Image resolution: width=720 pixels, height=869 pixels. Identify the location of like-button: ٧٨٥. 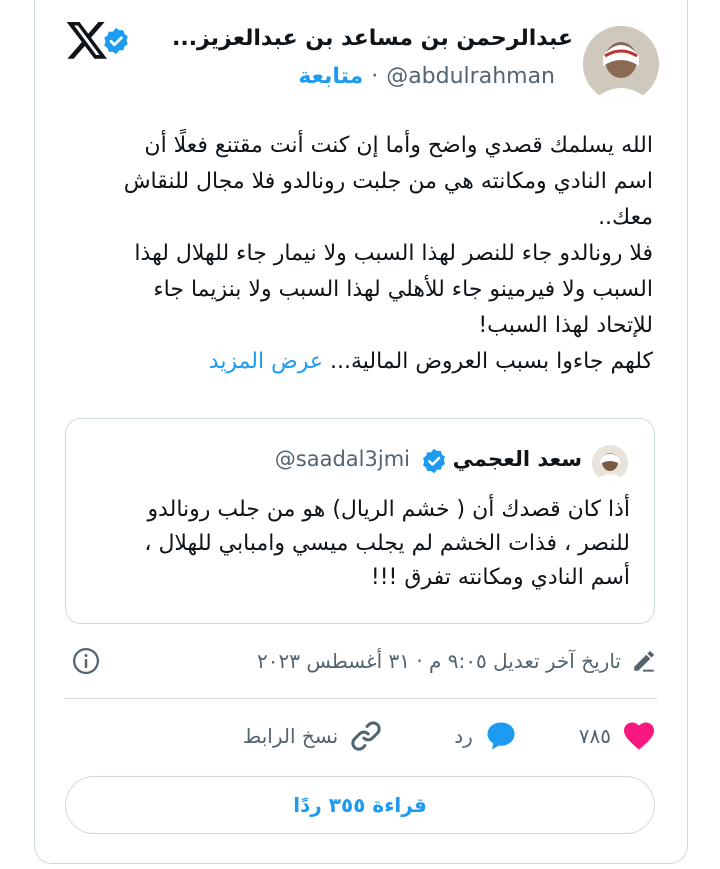
(618, 736).